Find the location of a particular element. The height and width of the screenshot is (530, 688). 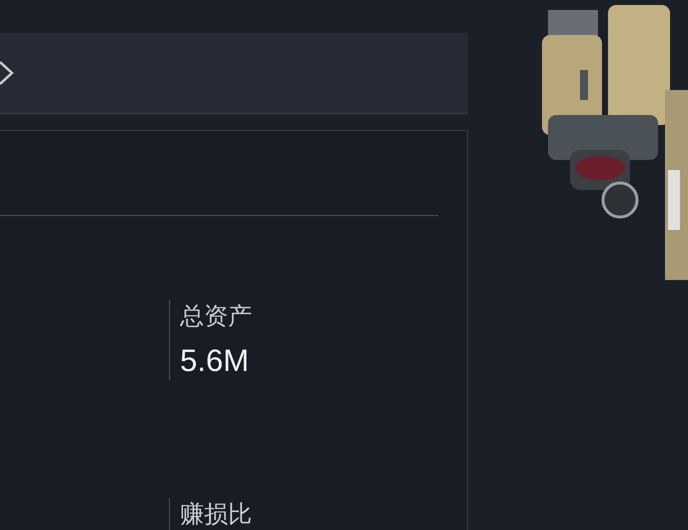

stat-label: 总资产 is located at coordinates (216, 316).